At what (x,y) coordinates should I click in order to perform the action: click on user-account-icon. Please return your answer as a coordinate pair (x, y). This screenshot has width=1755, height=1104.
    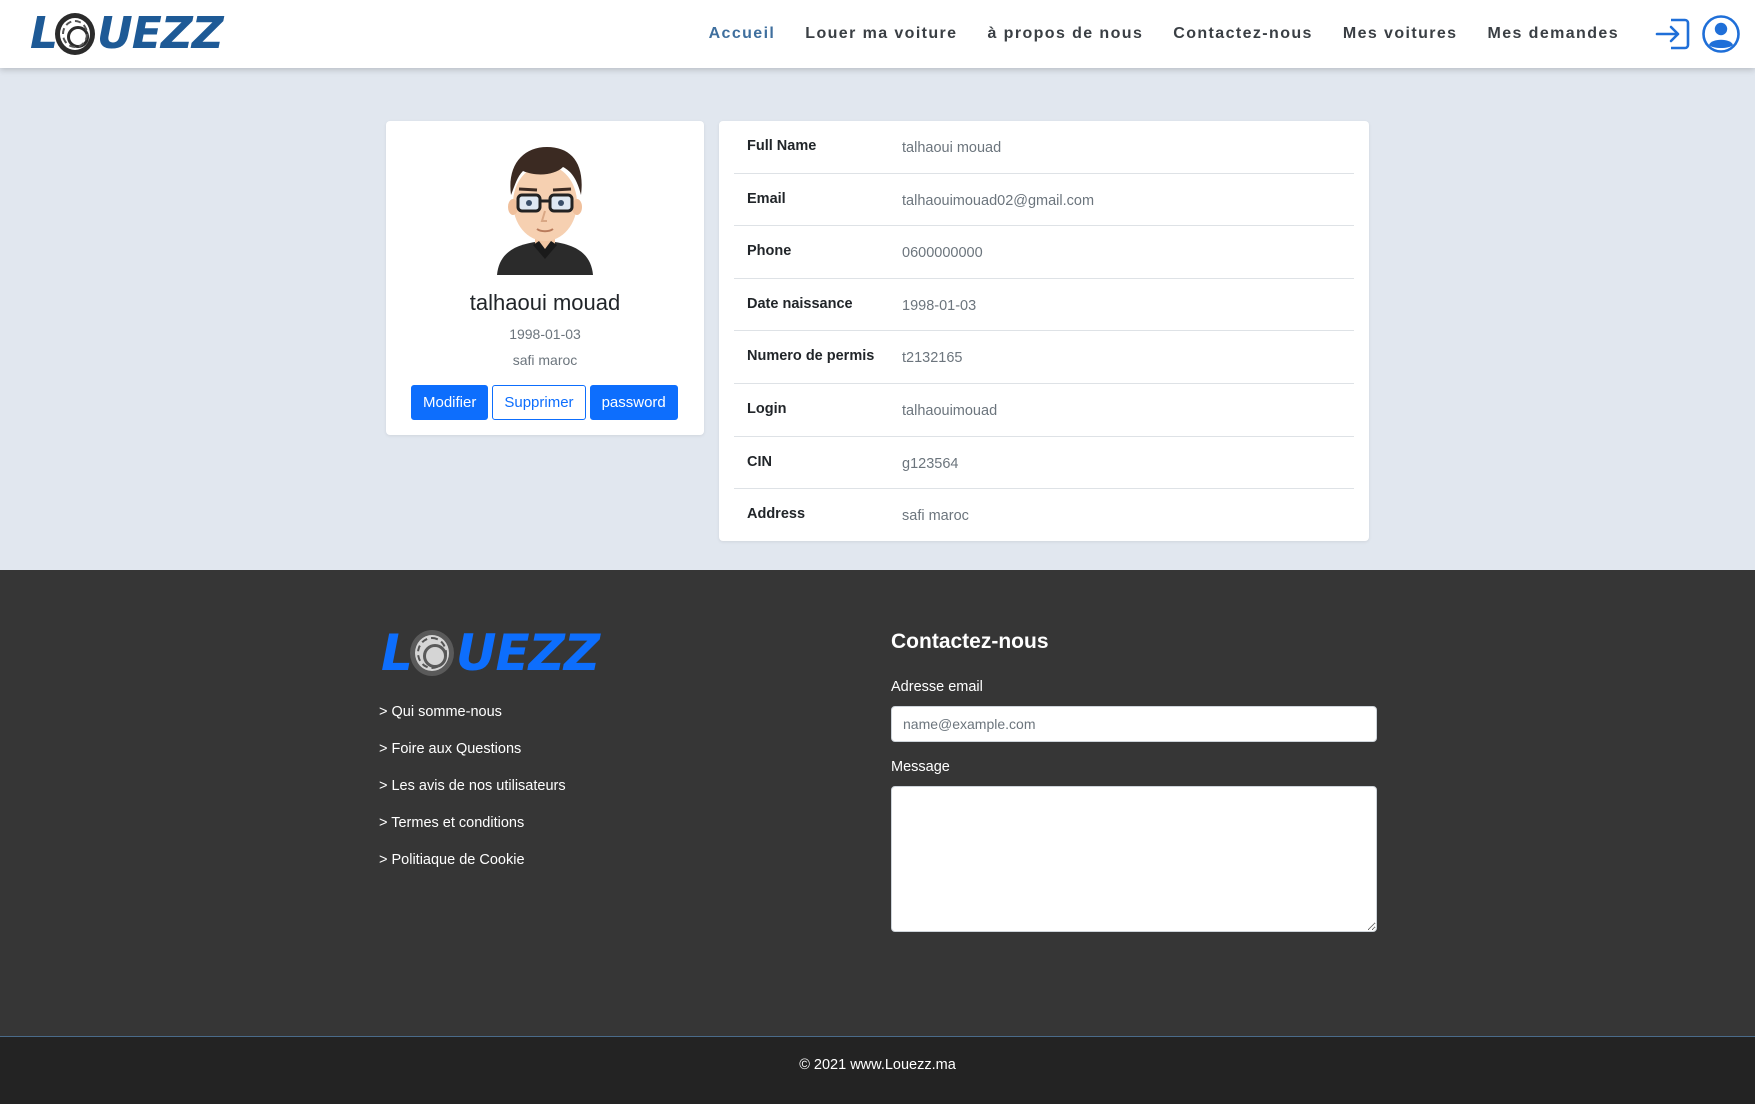
    Looking at the image, I should click on (1721, 34).